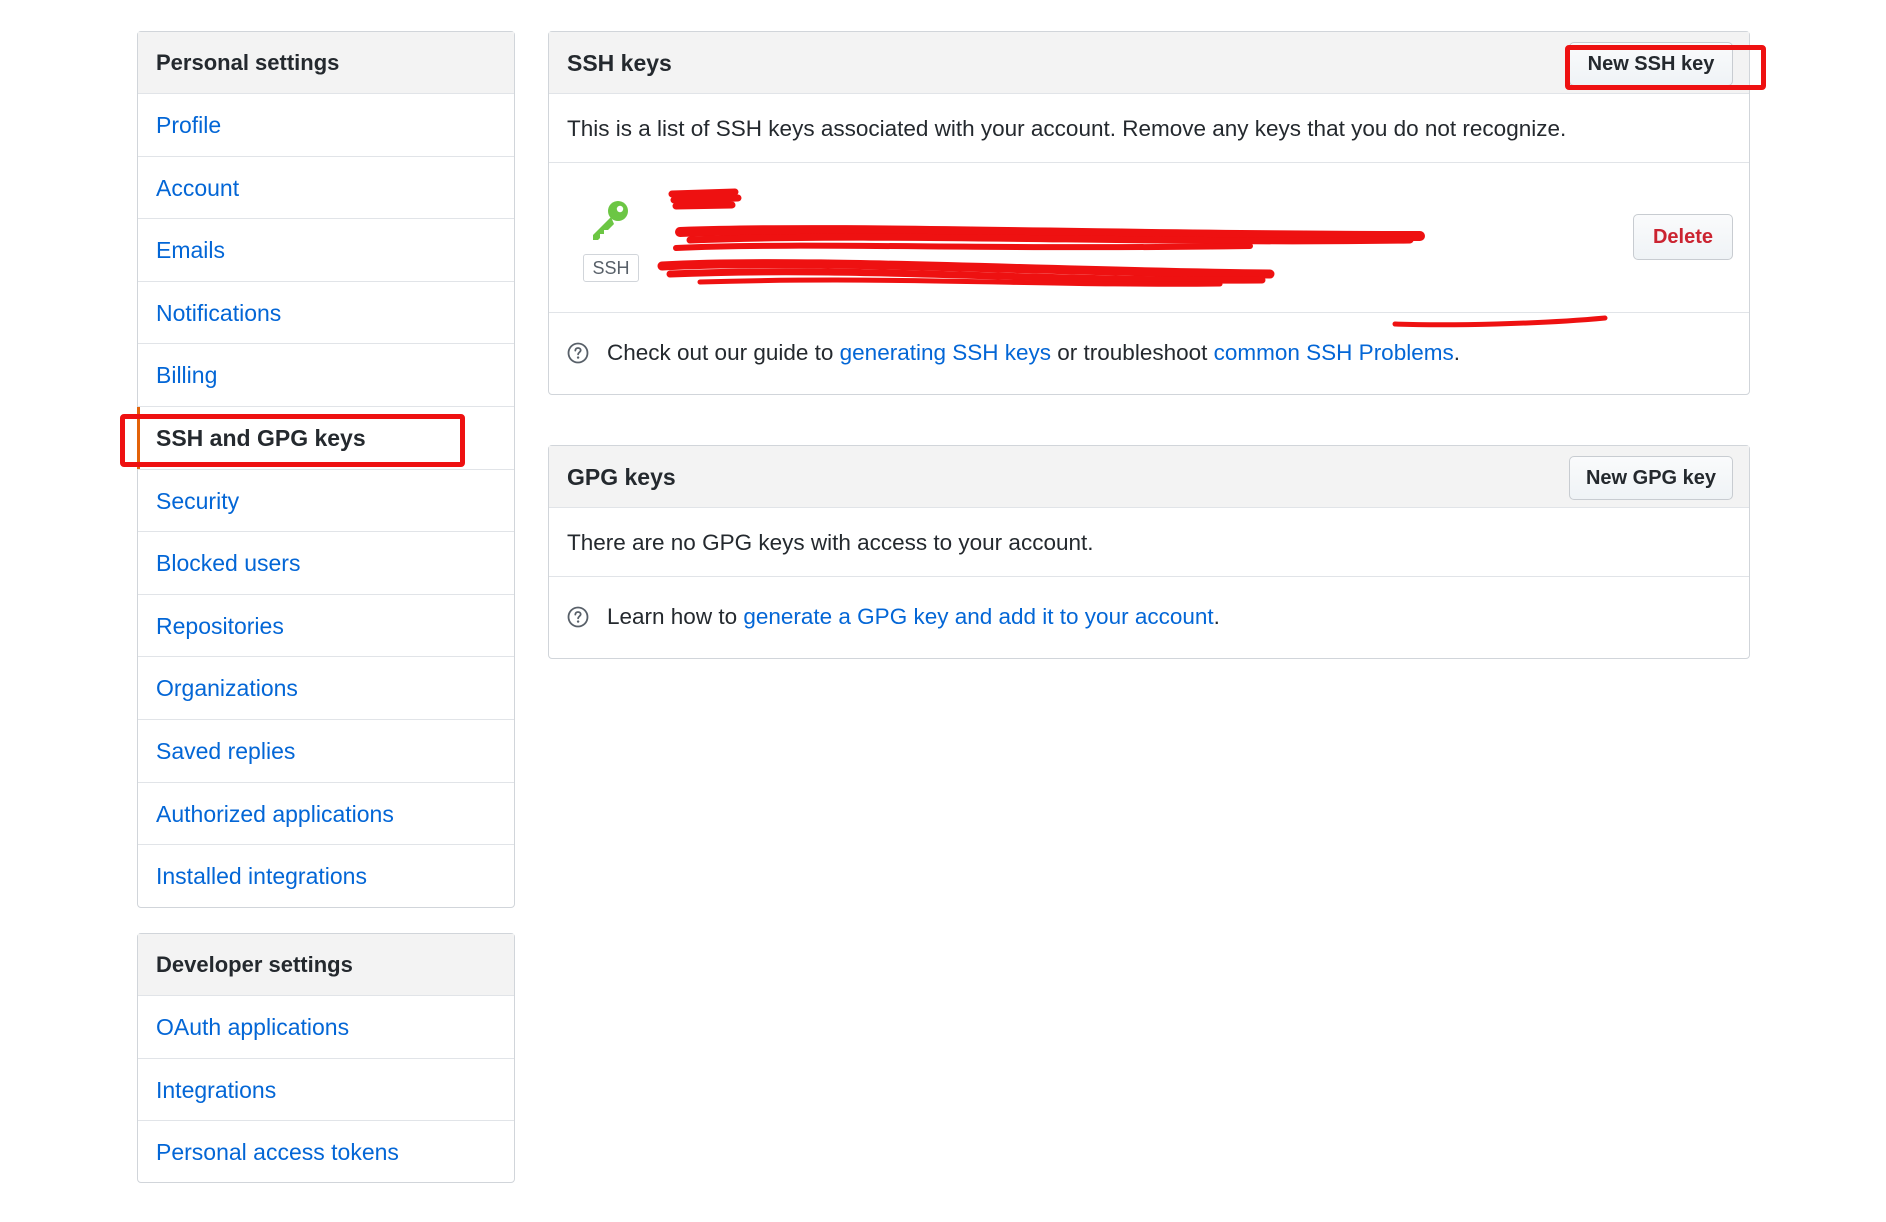 The width and height of the screenshot is (1886, 1222). I want to click on sidebar-item-oauth-applications: OAuth applications, so click(326, 1027).